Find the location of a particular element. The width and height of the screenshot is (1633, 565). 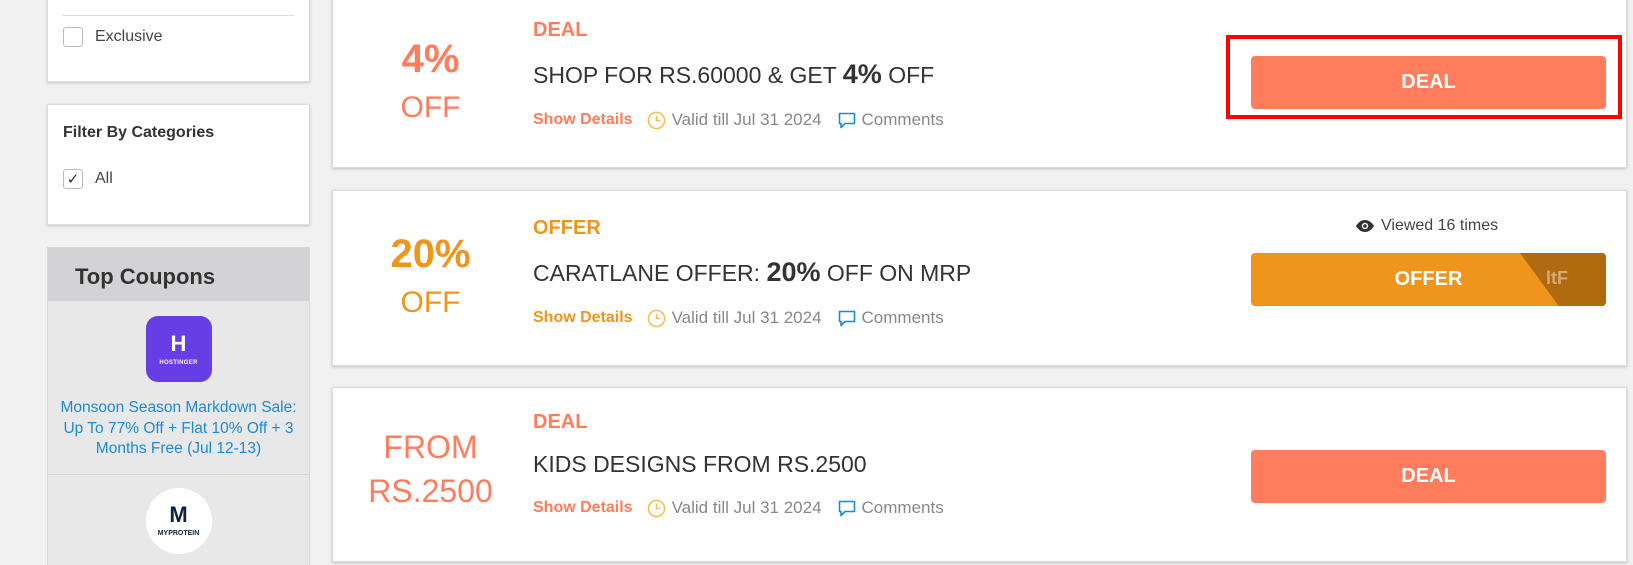

top-coupon-item: M MYPROTEIN is located at coordinates (178, 520).